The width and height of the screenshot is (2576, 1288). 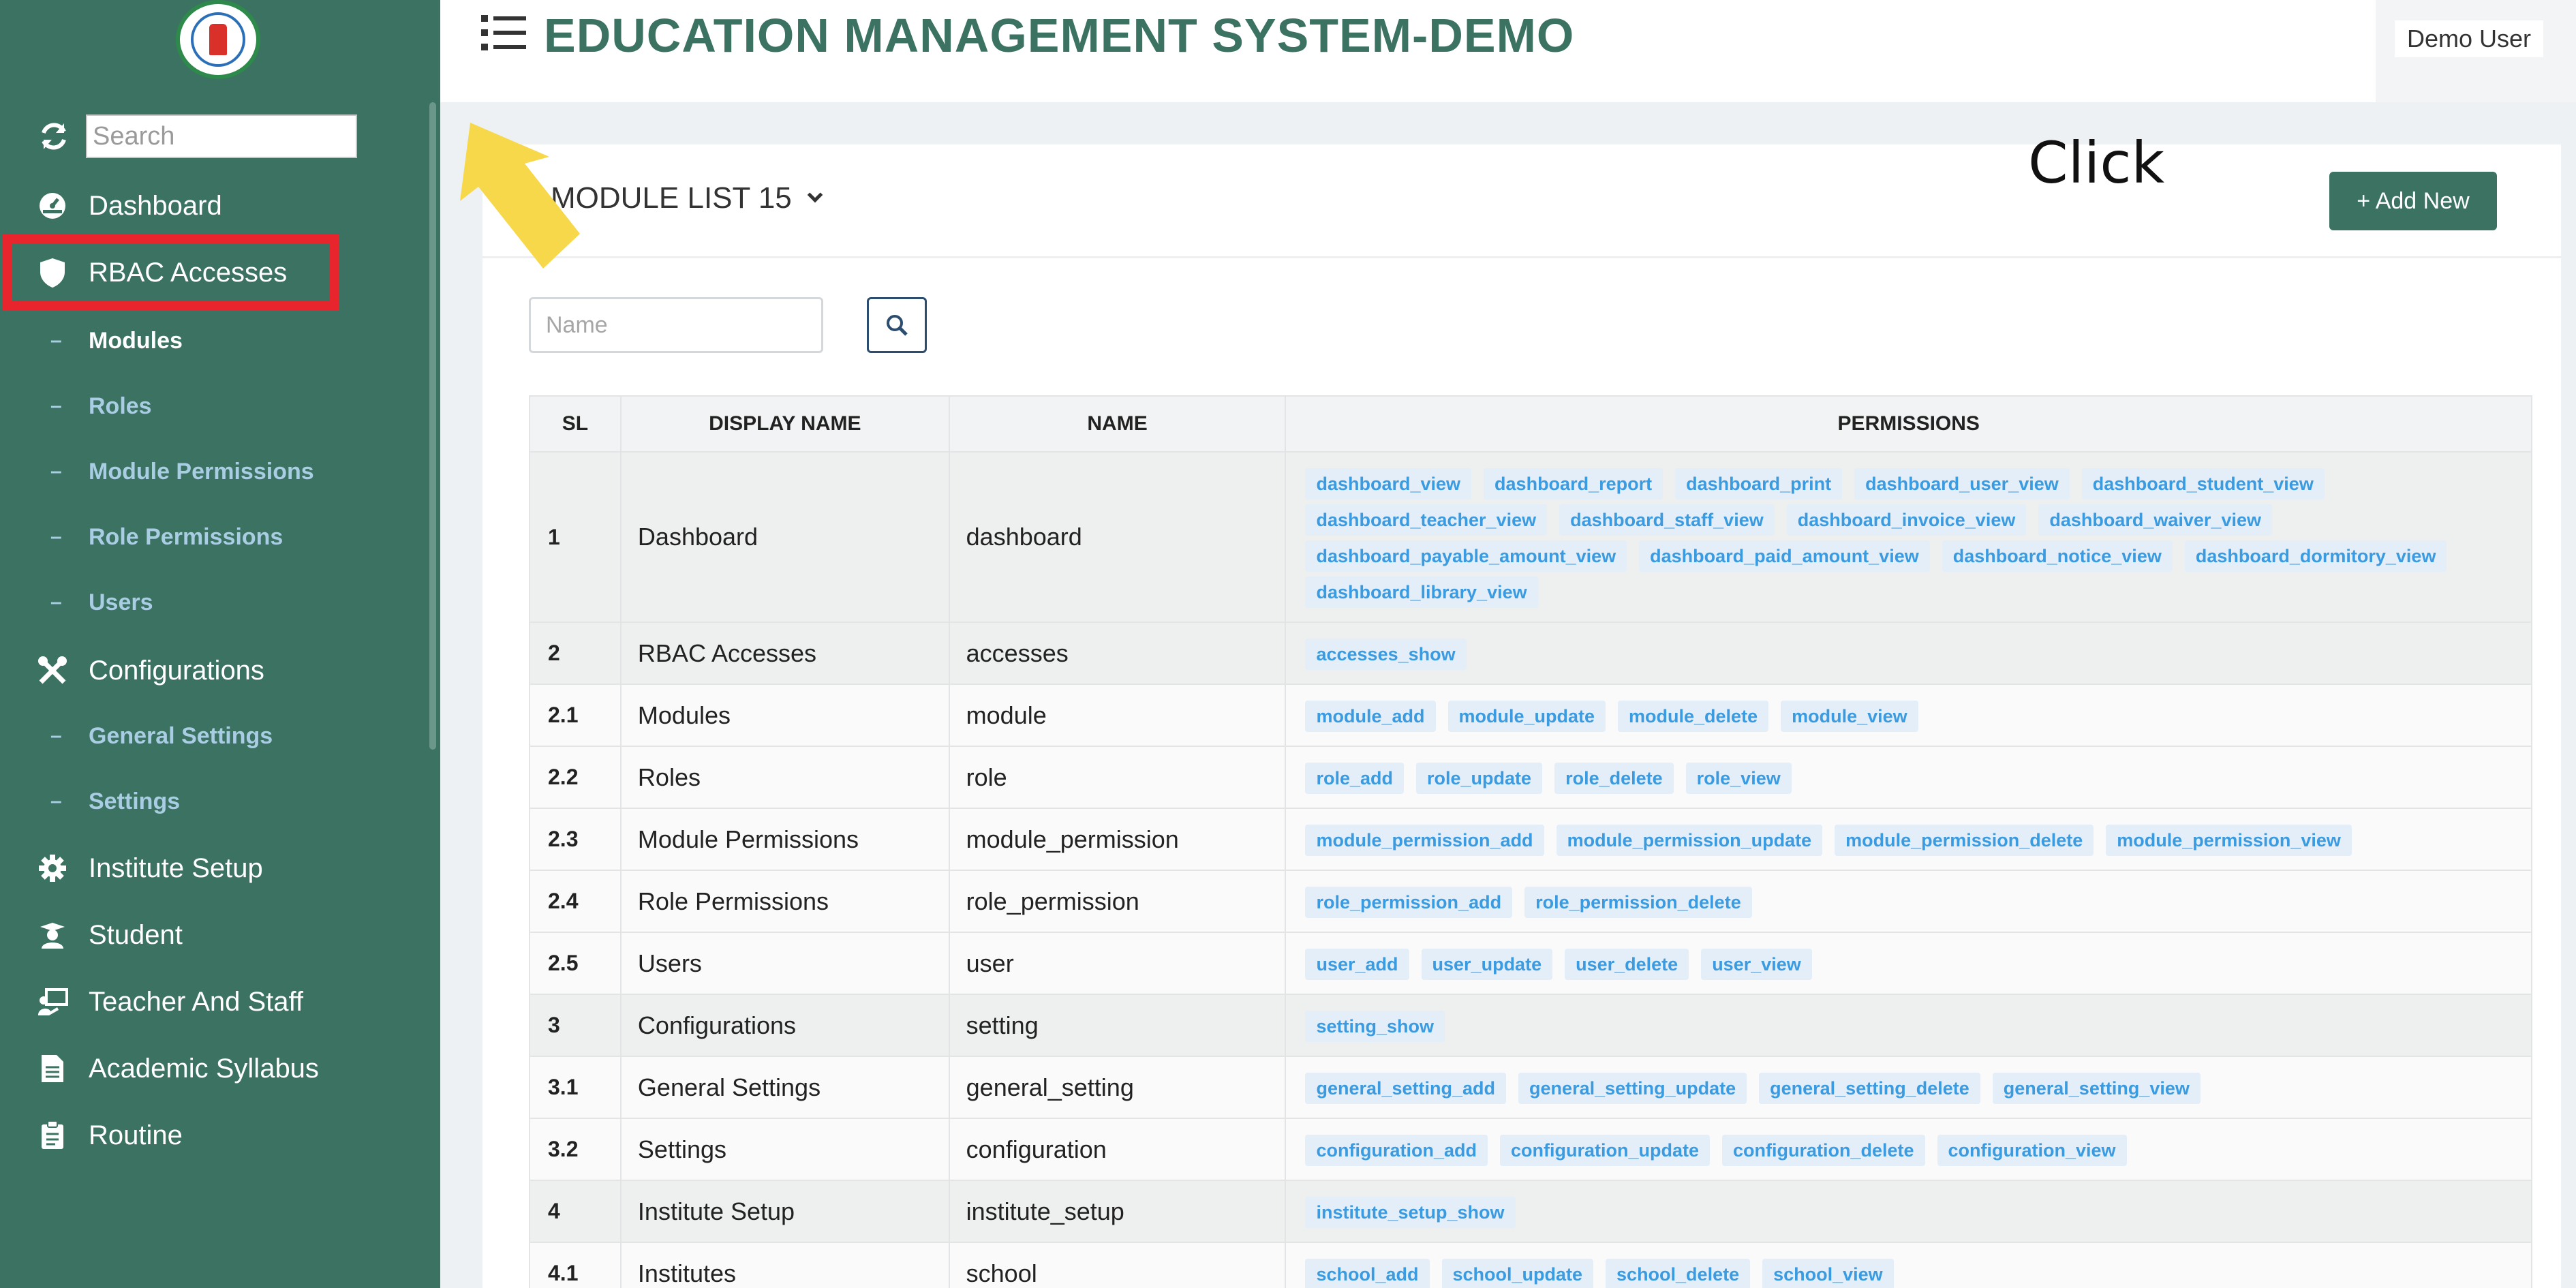 What do you see at coordinates (176, 670) in the screenshot?
I see `sidebar-item-label: Configurations` at bounding box center [176, 670].